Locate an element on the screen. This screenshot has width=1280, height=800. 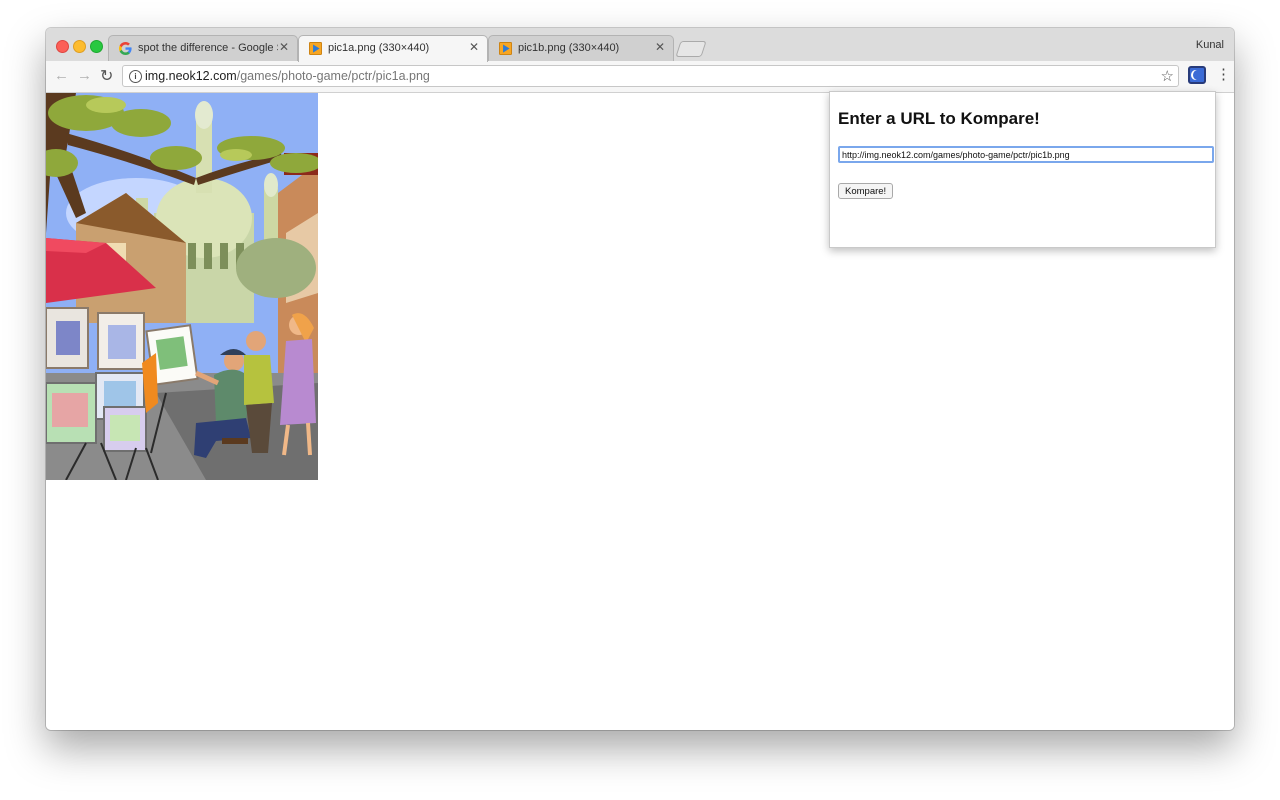
kompare-popup: Enter a URL to Kompare! Kompare! is located at coordinates (1022, 169).